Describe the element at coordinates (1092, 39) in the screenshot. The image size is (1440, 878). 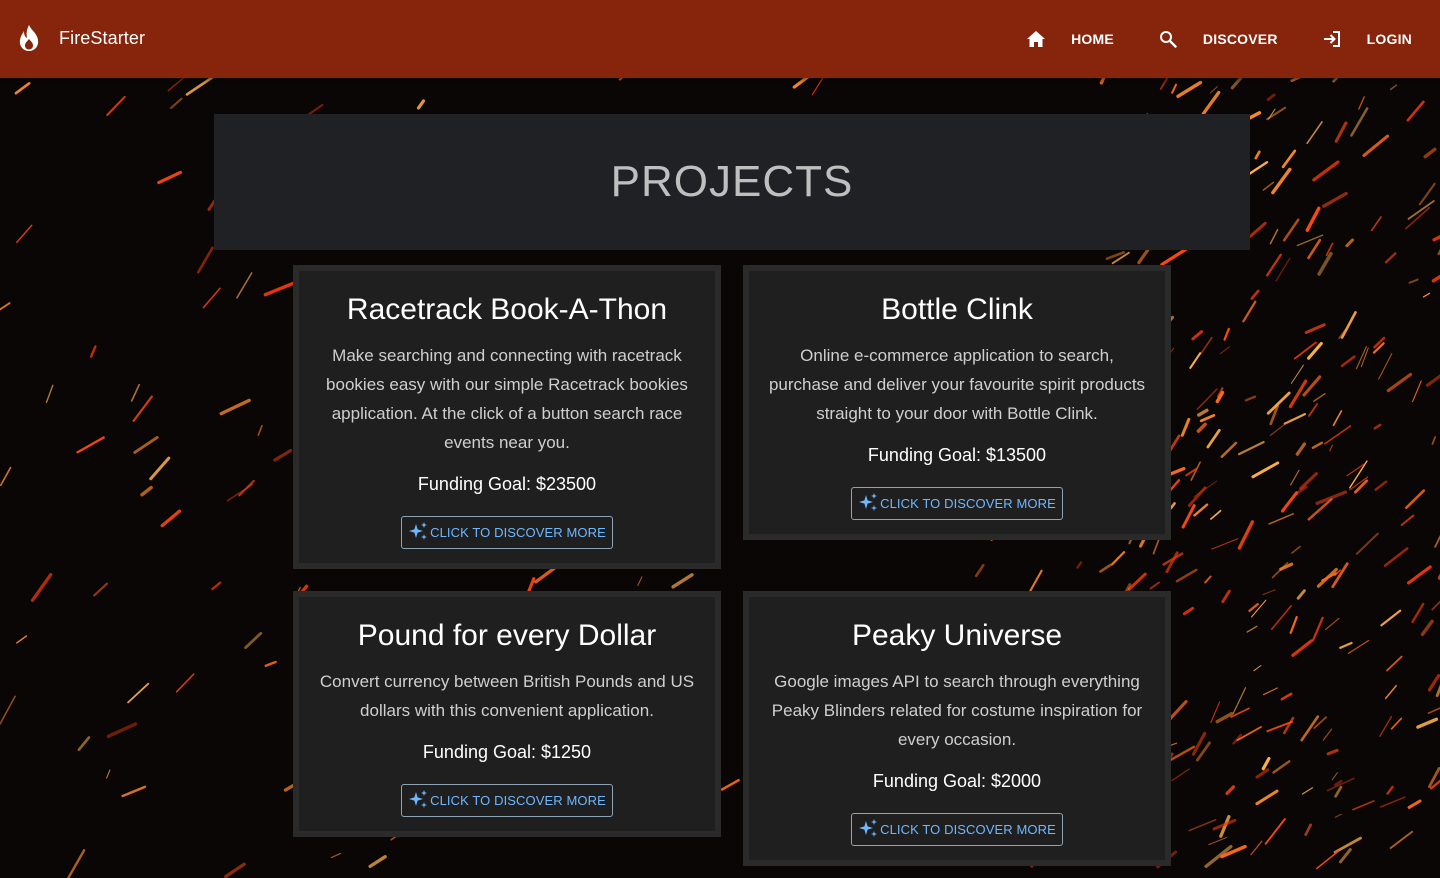
I see `nav-home-link: HOME` at that location.